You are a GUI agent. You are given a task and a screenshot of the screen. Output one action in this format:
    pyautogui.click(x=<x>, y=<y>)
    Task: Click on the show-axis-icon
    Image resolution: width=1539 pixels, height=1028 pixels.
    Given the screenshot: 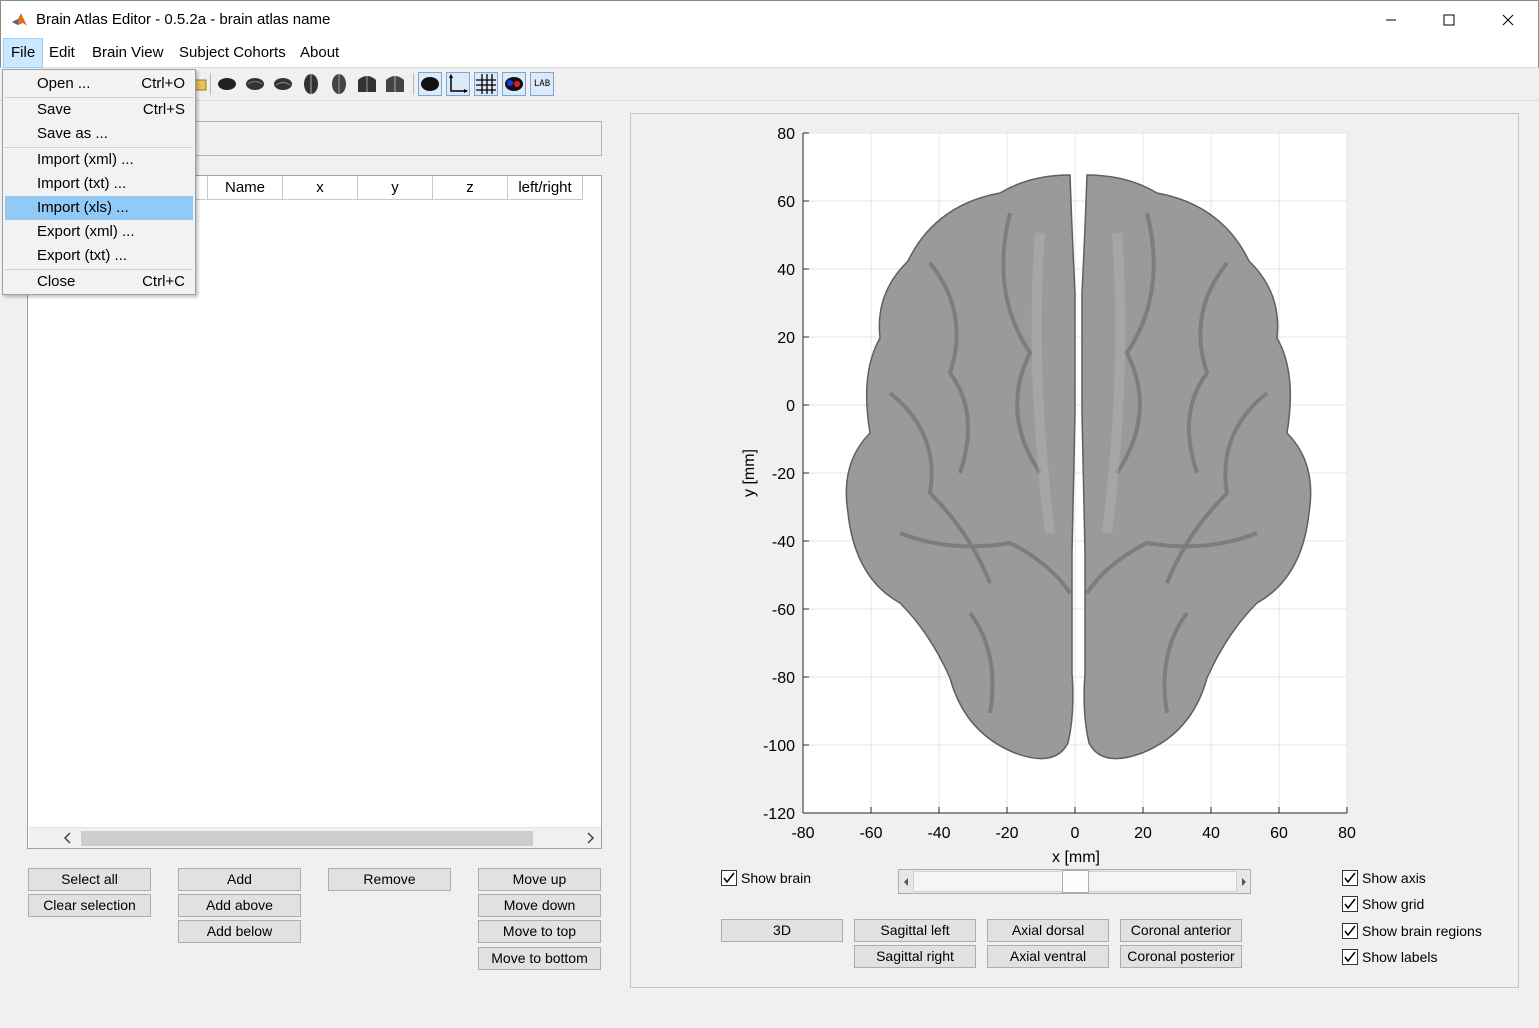 What is the action you would take?
    pyautogui.click(x=458, y=84)
    